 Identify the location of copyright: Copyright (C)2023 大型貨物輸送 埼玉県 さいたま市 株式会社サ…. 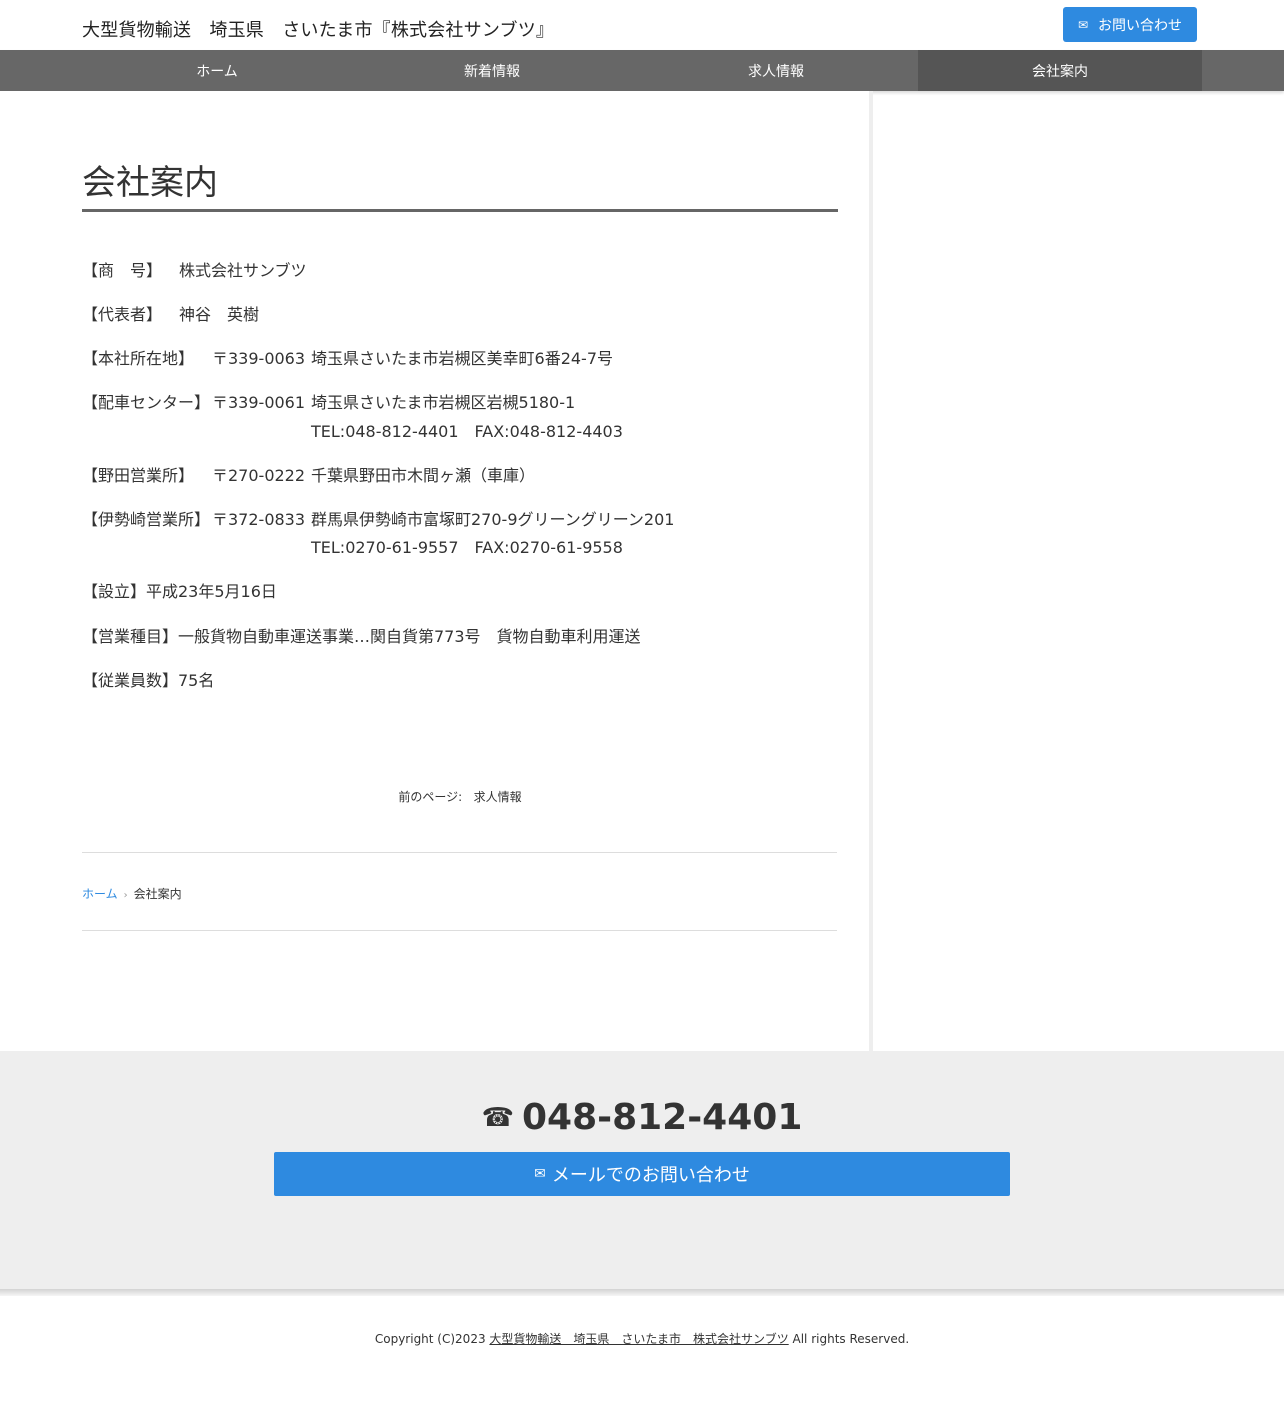
(642, 1338).